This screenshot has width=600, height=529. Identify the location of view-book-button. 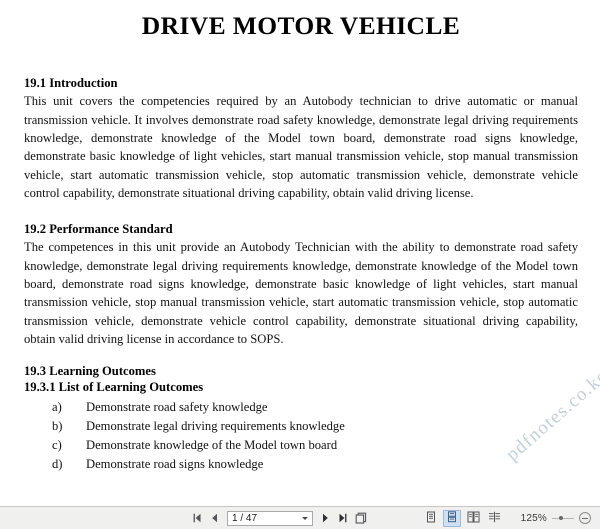
(494, 518).